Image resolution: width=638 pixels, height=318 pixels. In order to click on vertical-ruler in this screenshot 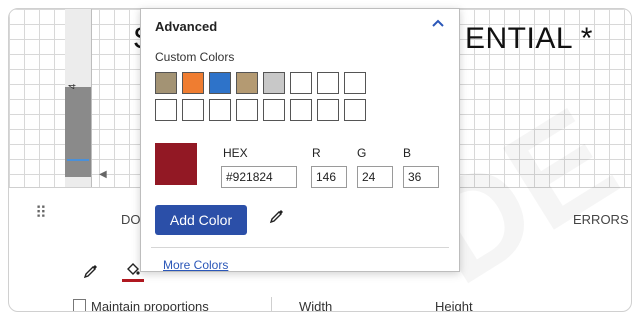, I will do `click(78, 98)`.